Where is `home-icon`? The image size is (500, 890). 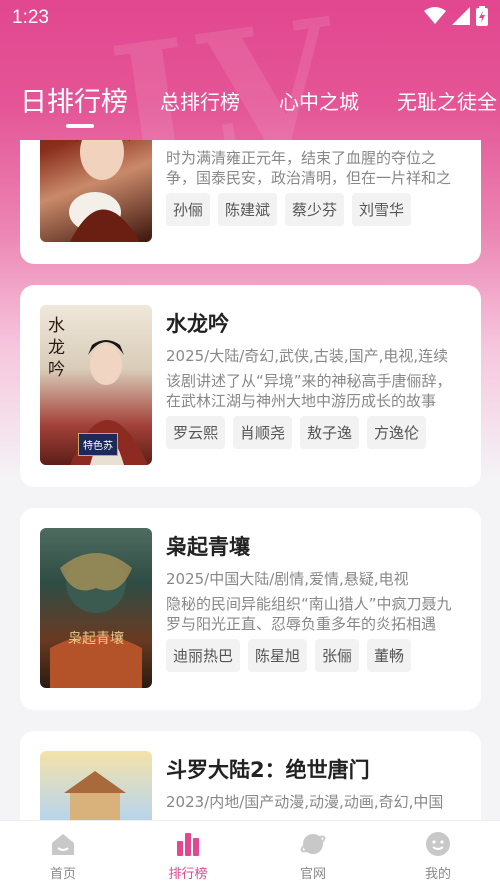 home-icon is located at coordinates (63, 844).